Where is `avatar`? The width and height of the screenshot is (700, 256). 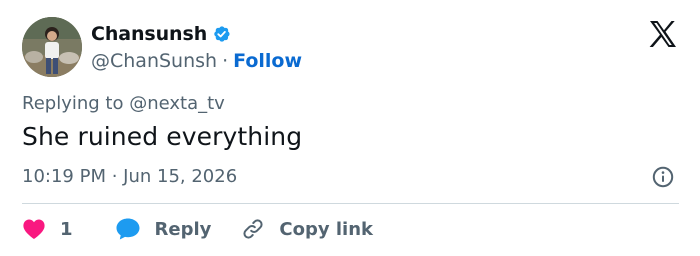 avatar is located at coordinates (52, 47).